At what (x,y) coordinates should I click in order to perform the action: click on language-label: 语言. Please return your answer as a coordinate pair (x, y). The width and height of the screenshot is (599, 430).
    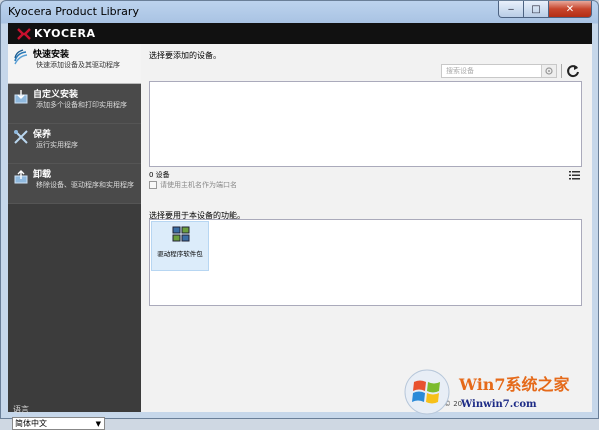
    Looking at the image, I should click on (21, 409).